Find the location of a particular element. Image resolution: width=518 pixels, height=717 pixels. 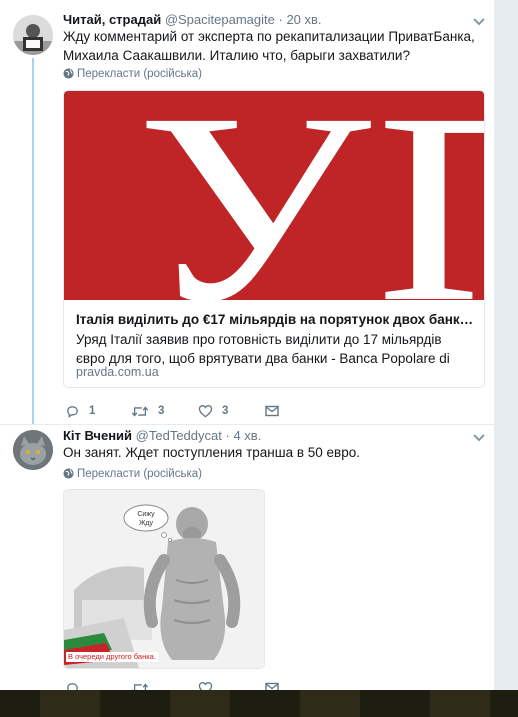

tweet-header: Кіт Вчений @TedTeddycat · 4 хв. is located at coordinates (162, 436).